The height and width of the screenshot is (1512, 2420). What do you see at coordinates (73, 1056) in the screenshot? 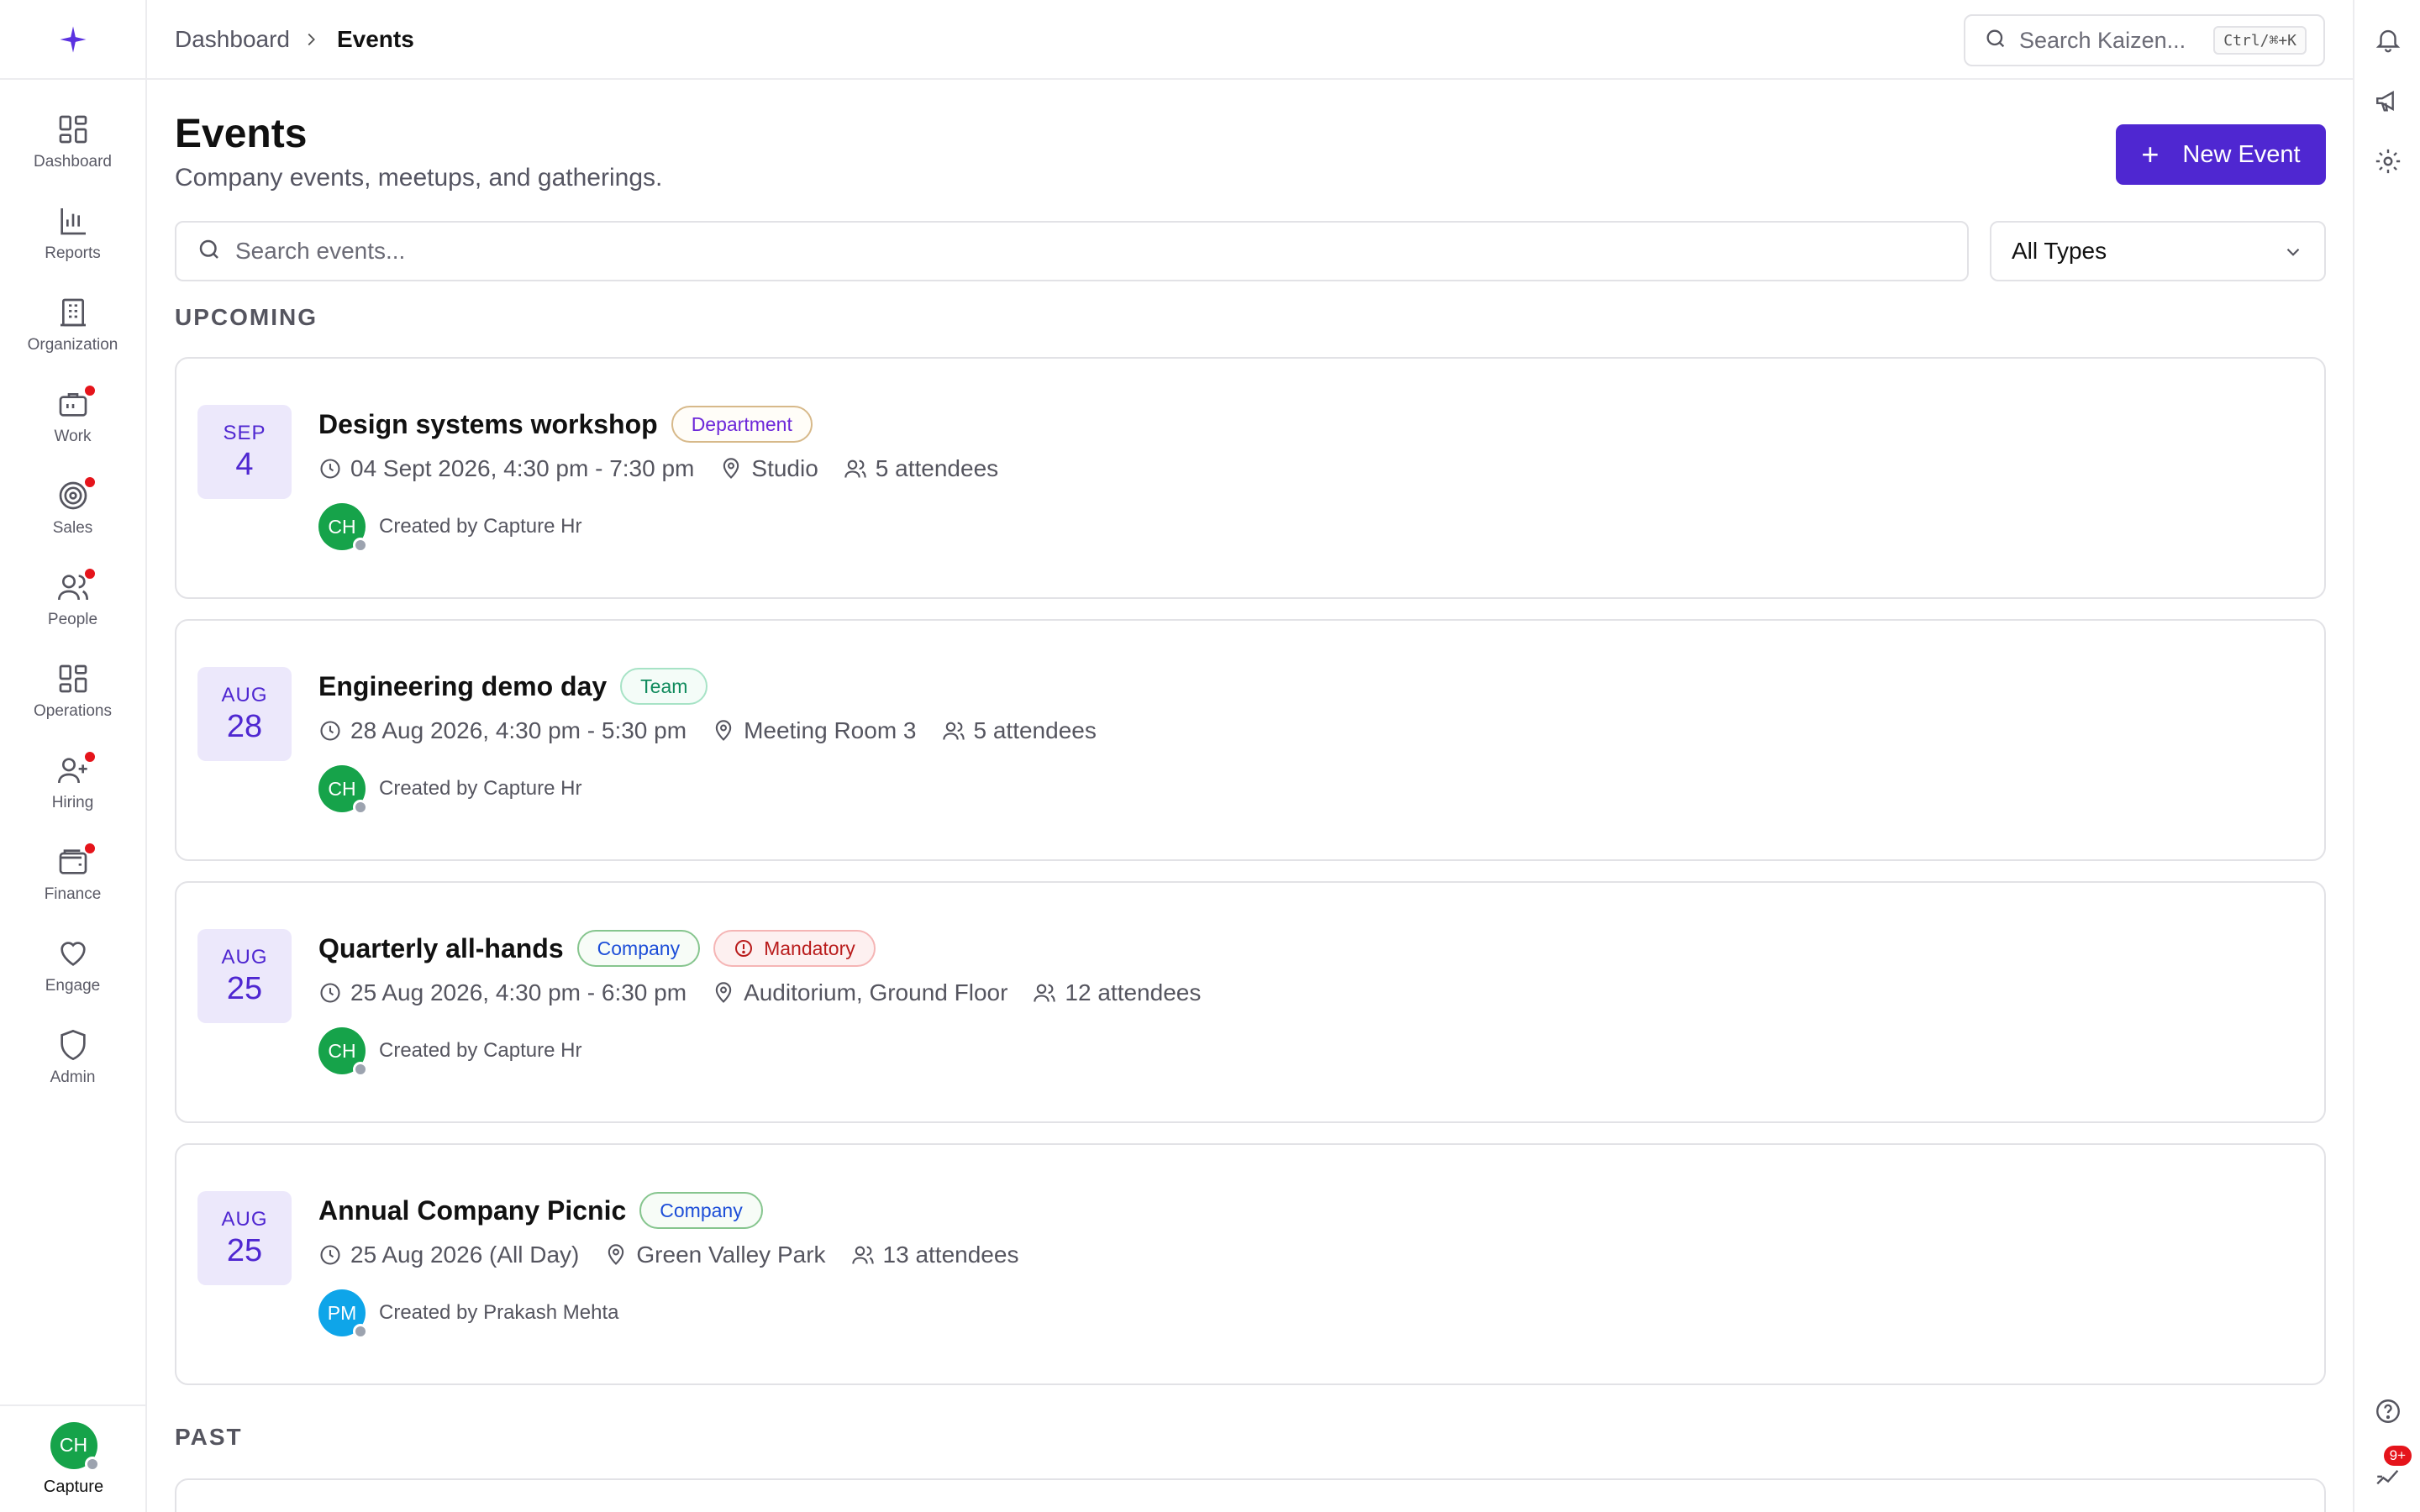
I see `sidebar-item-admin: Admin` at bounding box center [73, 1056].